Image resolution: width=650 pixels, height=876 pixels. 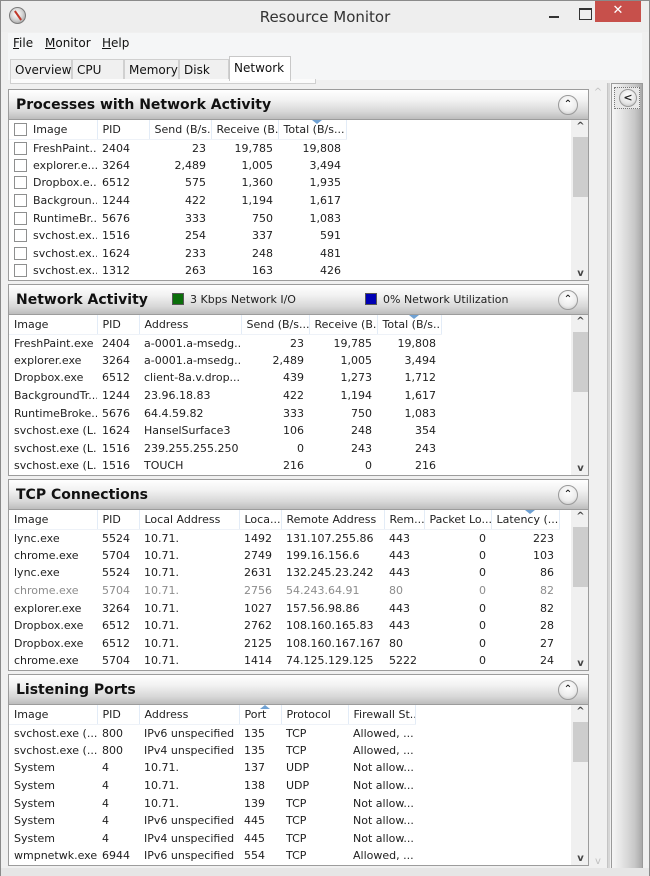 What do you see at coordinates (579, 785) in the screenshot?
I see `listening-scrollbar: ^ v` at bounding box center [579, 785].